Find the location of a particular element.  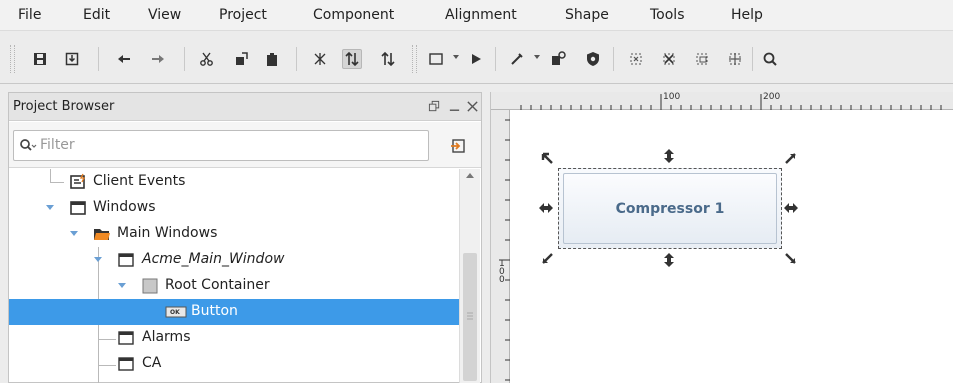

client-events-icon is located at coordinates (78, 182).